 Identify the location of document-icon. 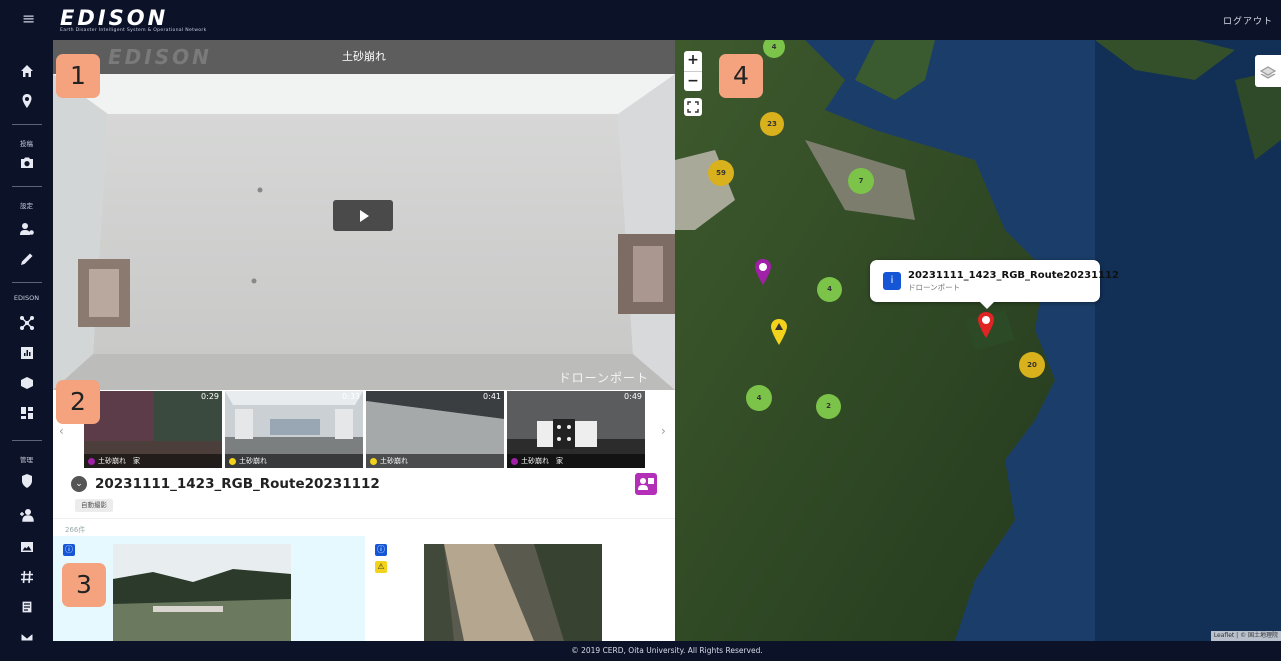
(26, 607).